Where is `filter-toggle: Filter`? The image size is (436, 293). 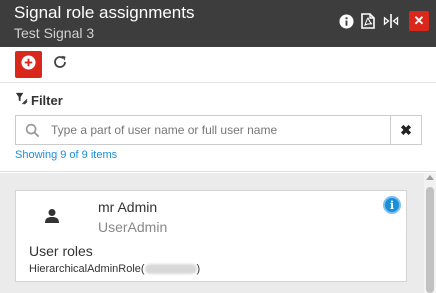 filter-toggle: Filter is located at coordinates (39, 100).